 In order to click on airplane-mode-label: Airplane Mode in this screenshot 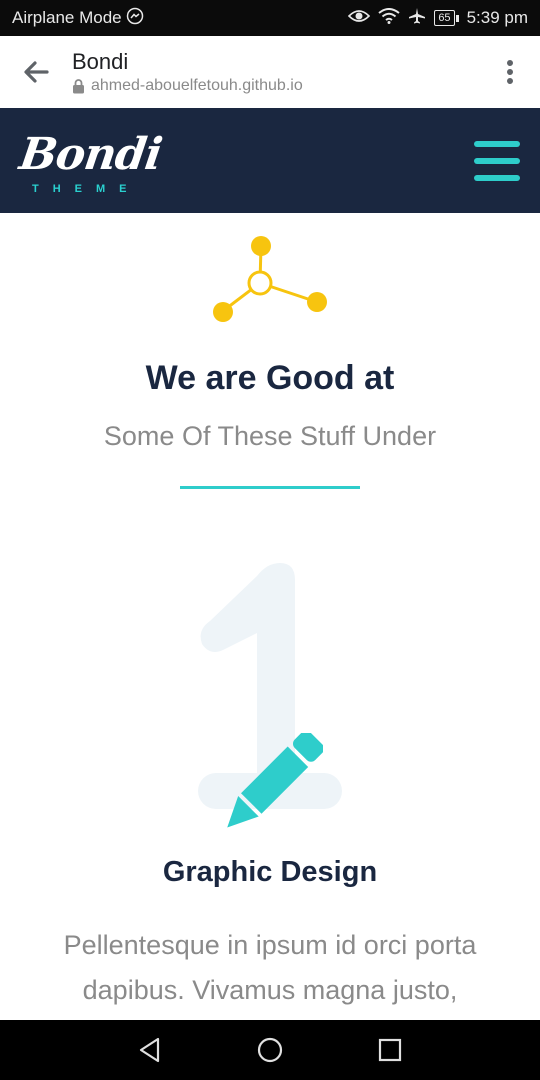, I will do `click(67, 17)`.